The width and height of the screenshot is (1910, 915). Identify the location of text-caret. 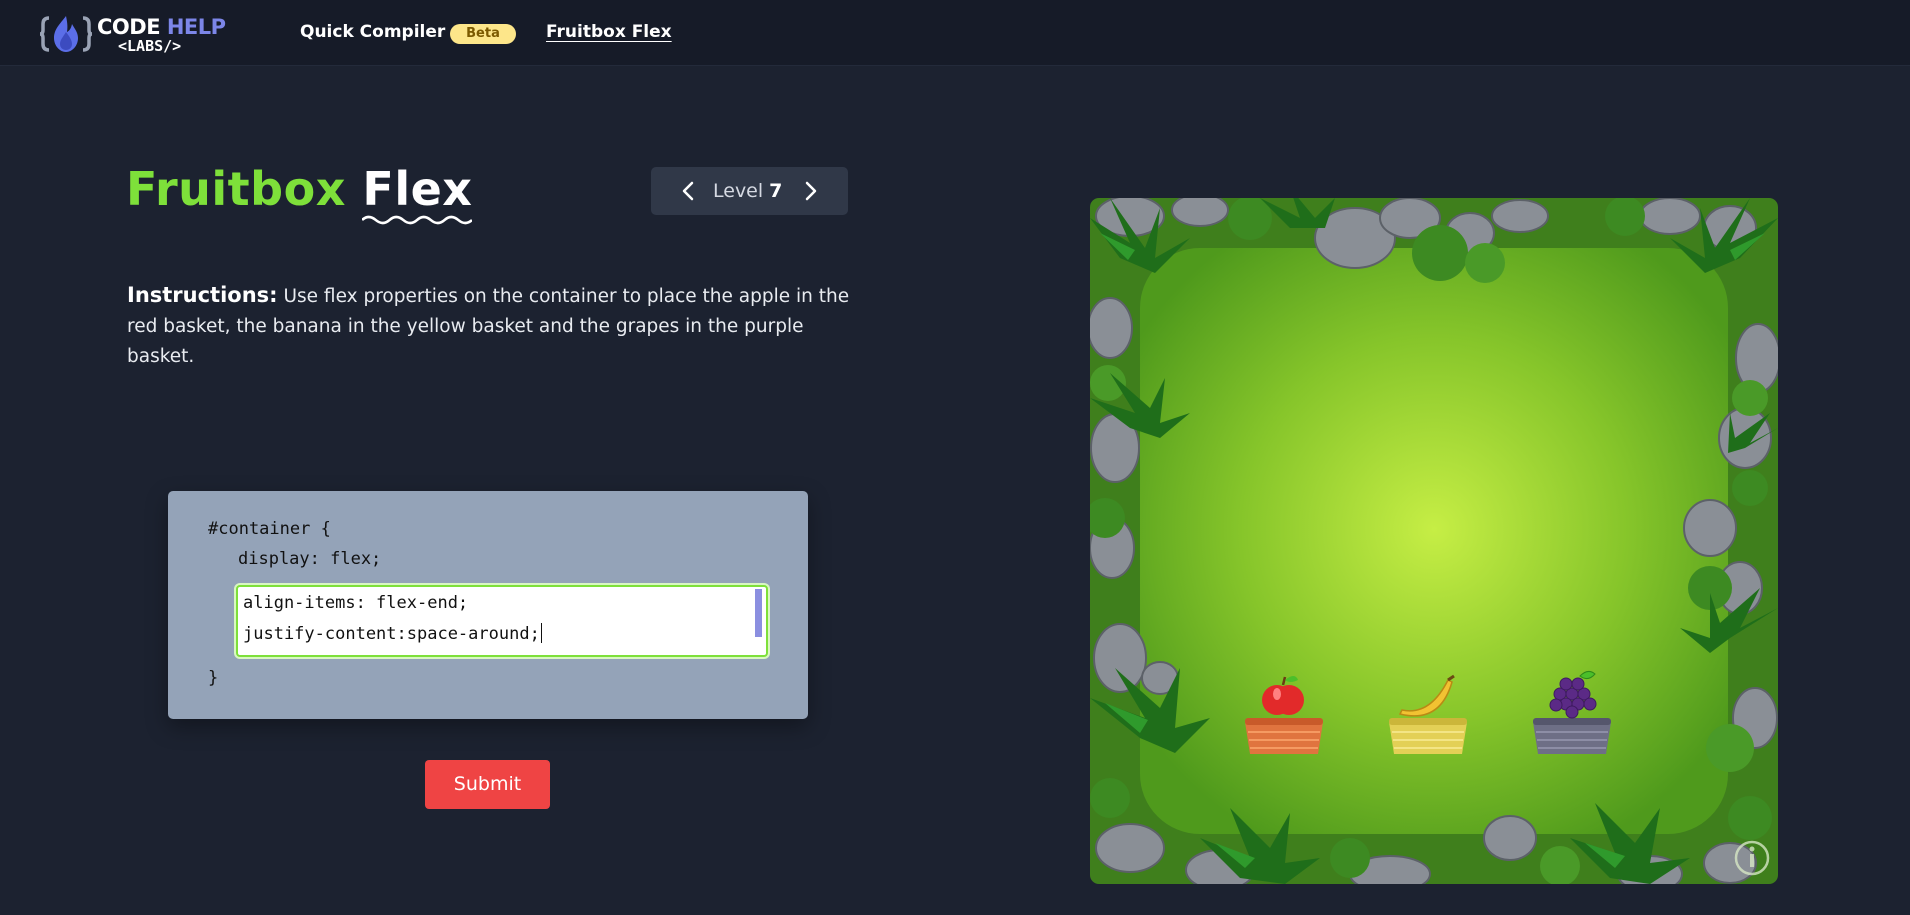
(541, 633).